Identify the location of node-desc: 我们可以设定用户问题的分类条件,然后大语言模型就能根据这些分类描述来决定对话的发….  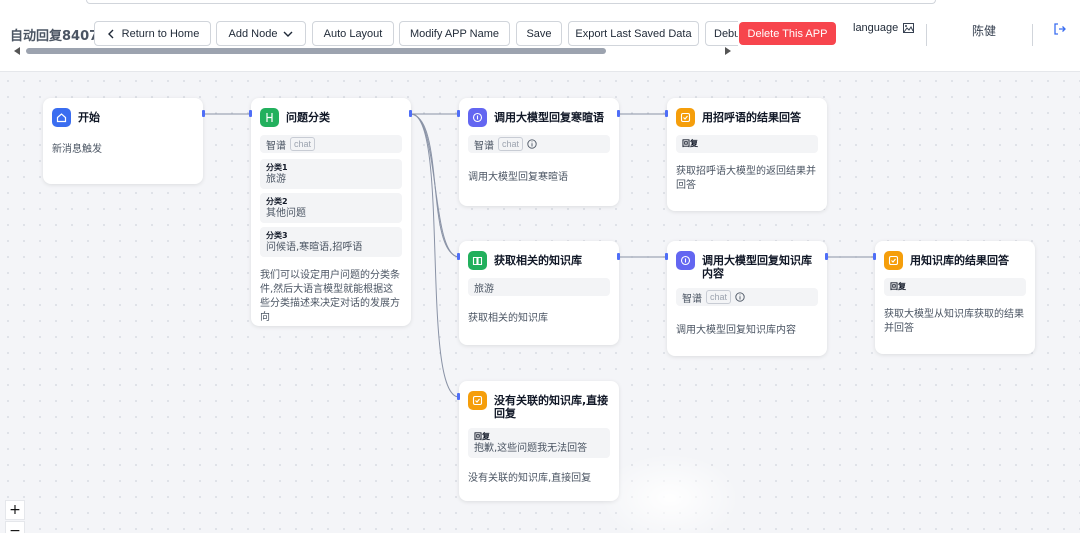
(330, 296).